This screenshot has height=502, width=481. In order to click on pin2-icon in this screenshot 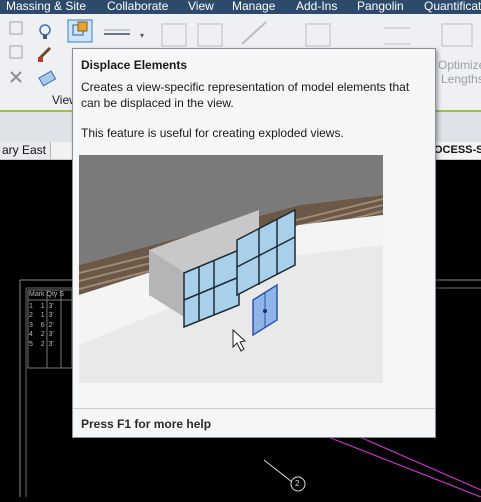, I will do `click(16, 52)`.